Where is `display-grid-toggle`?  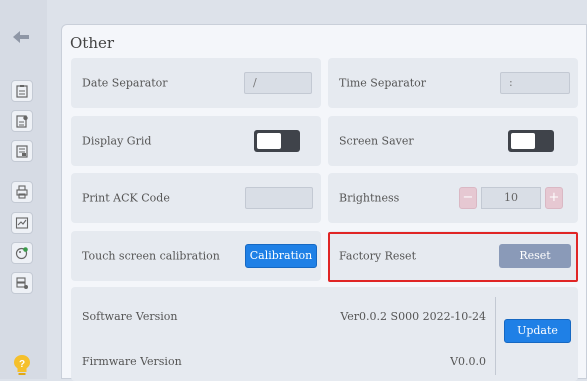
display-grid-toggle is located at coordinates (277, 141).